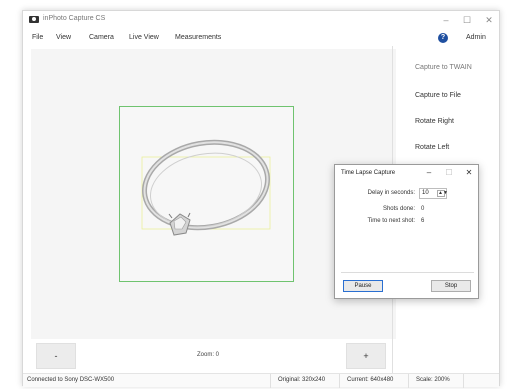 The height and width of the screenshot is (389, 507). Describe the element at coordinates (101, 37) in the screenshot. I see `menu-camera: Camera` at that location.